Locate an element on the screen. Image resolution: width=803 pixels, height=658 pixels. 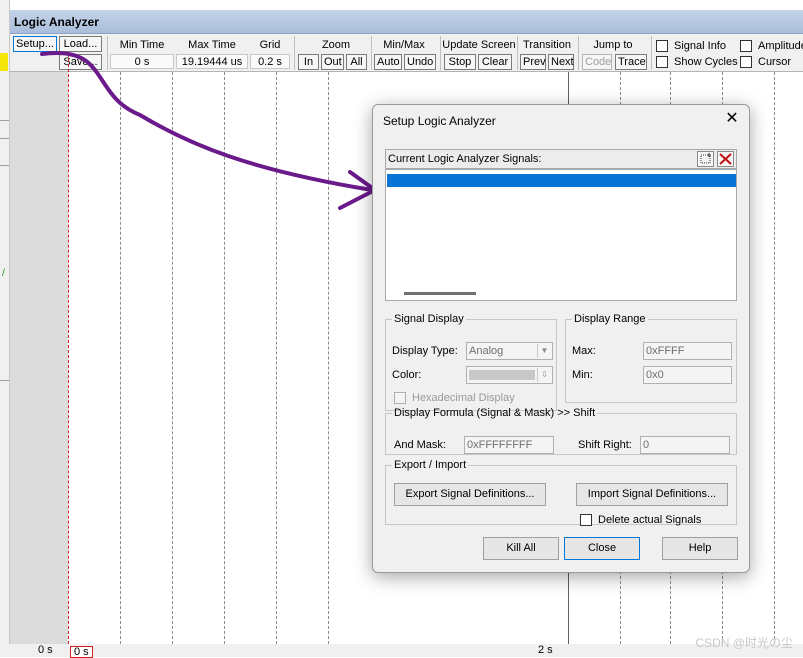
kill-all-button: Kill All is located at coordinates (521, 548).